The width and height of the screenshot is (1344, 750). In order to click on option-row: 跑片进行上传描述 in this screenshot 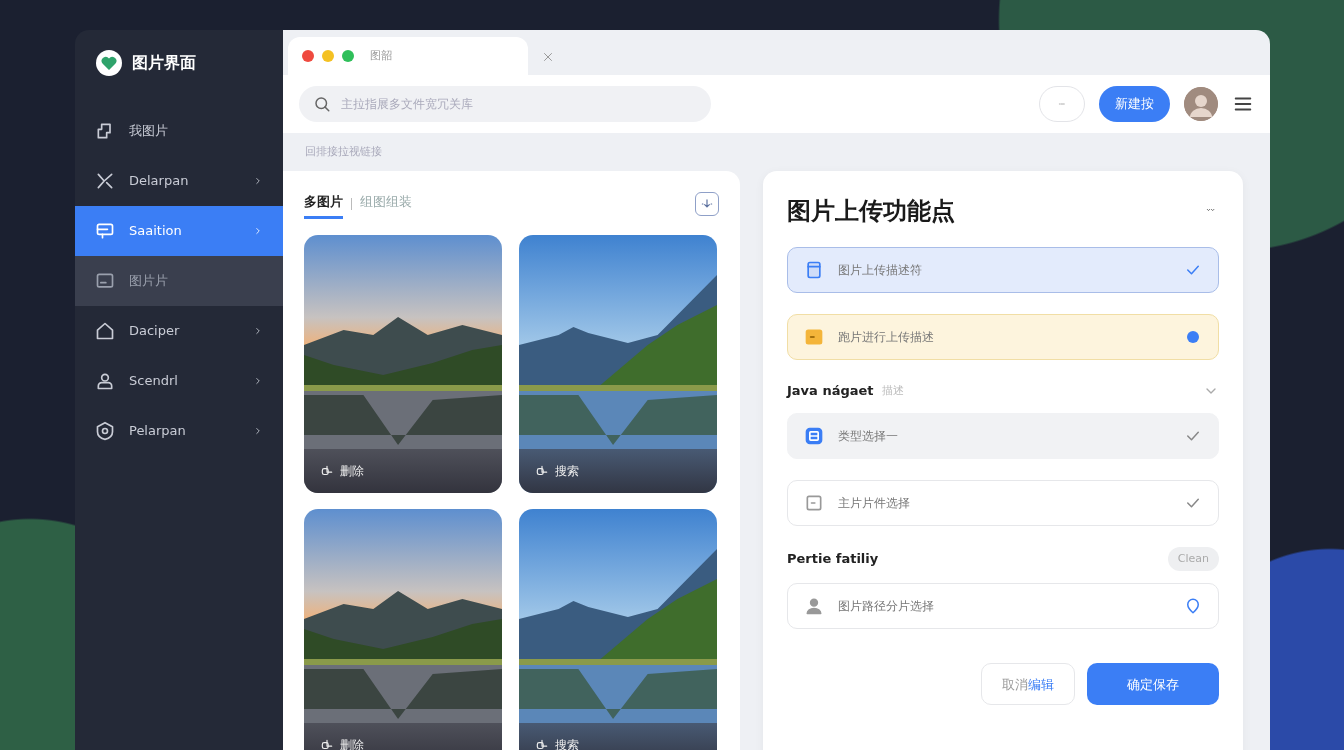, I will do `click(1003, 337)`.